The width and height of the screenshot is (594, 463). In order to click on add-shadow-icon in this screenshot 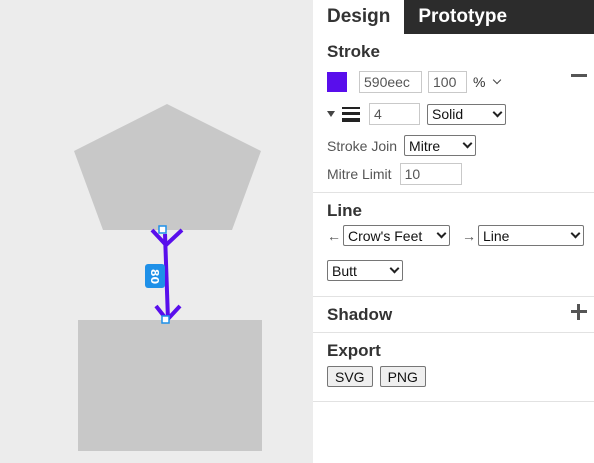, I will do `click(579, 312)`.